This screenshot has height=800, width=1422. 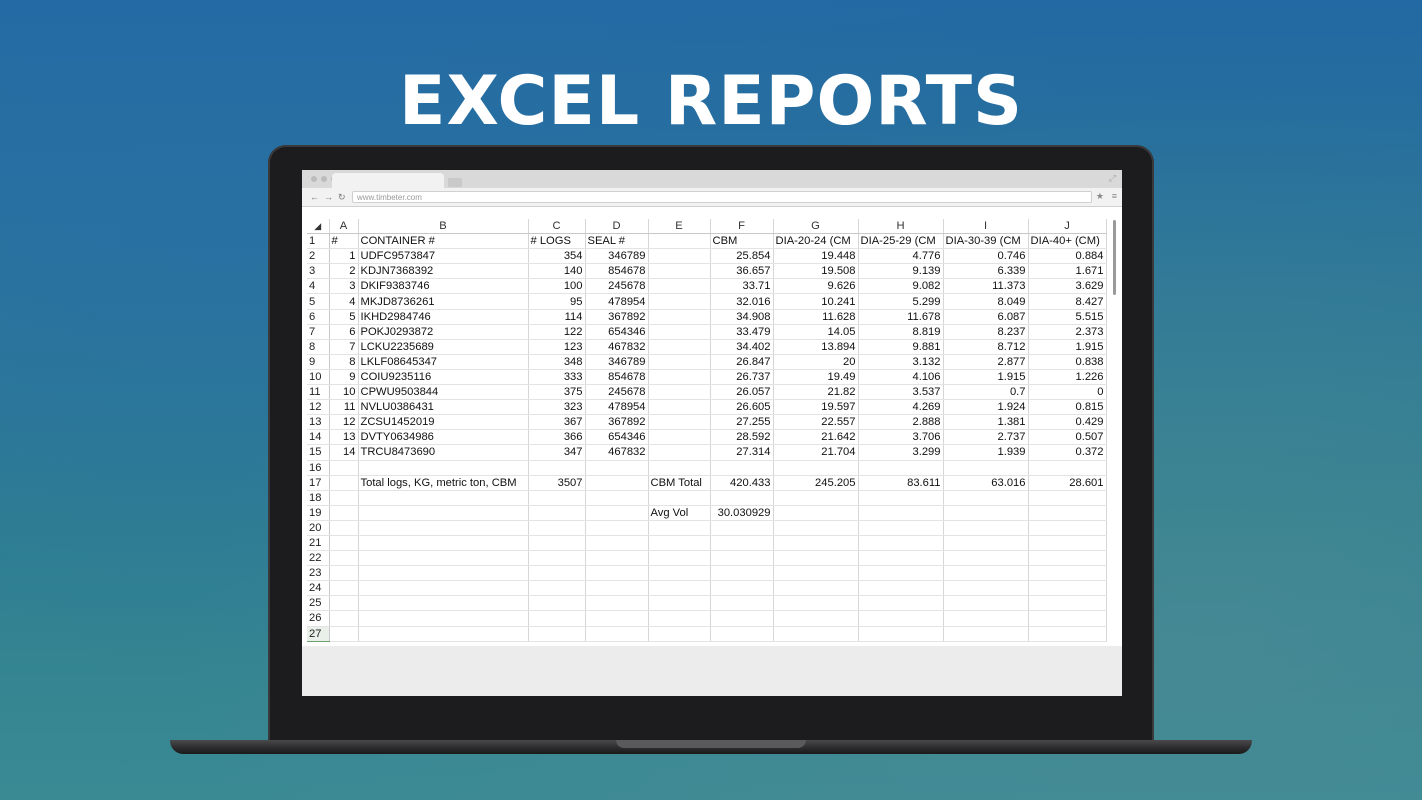 I want to click on sheet-cell: 100, so click(x=557, y=286).